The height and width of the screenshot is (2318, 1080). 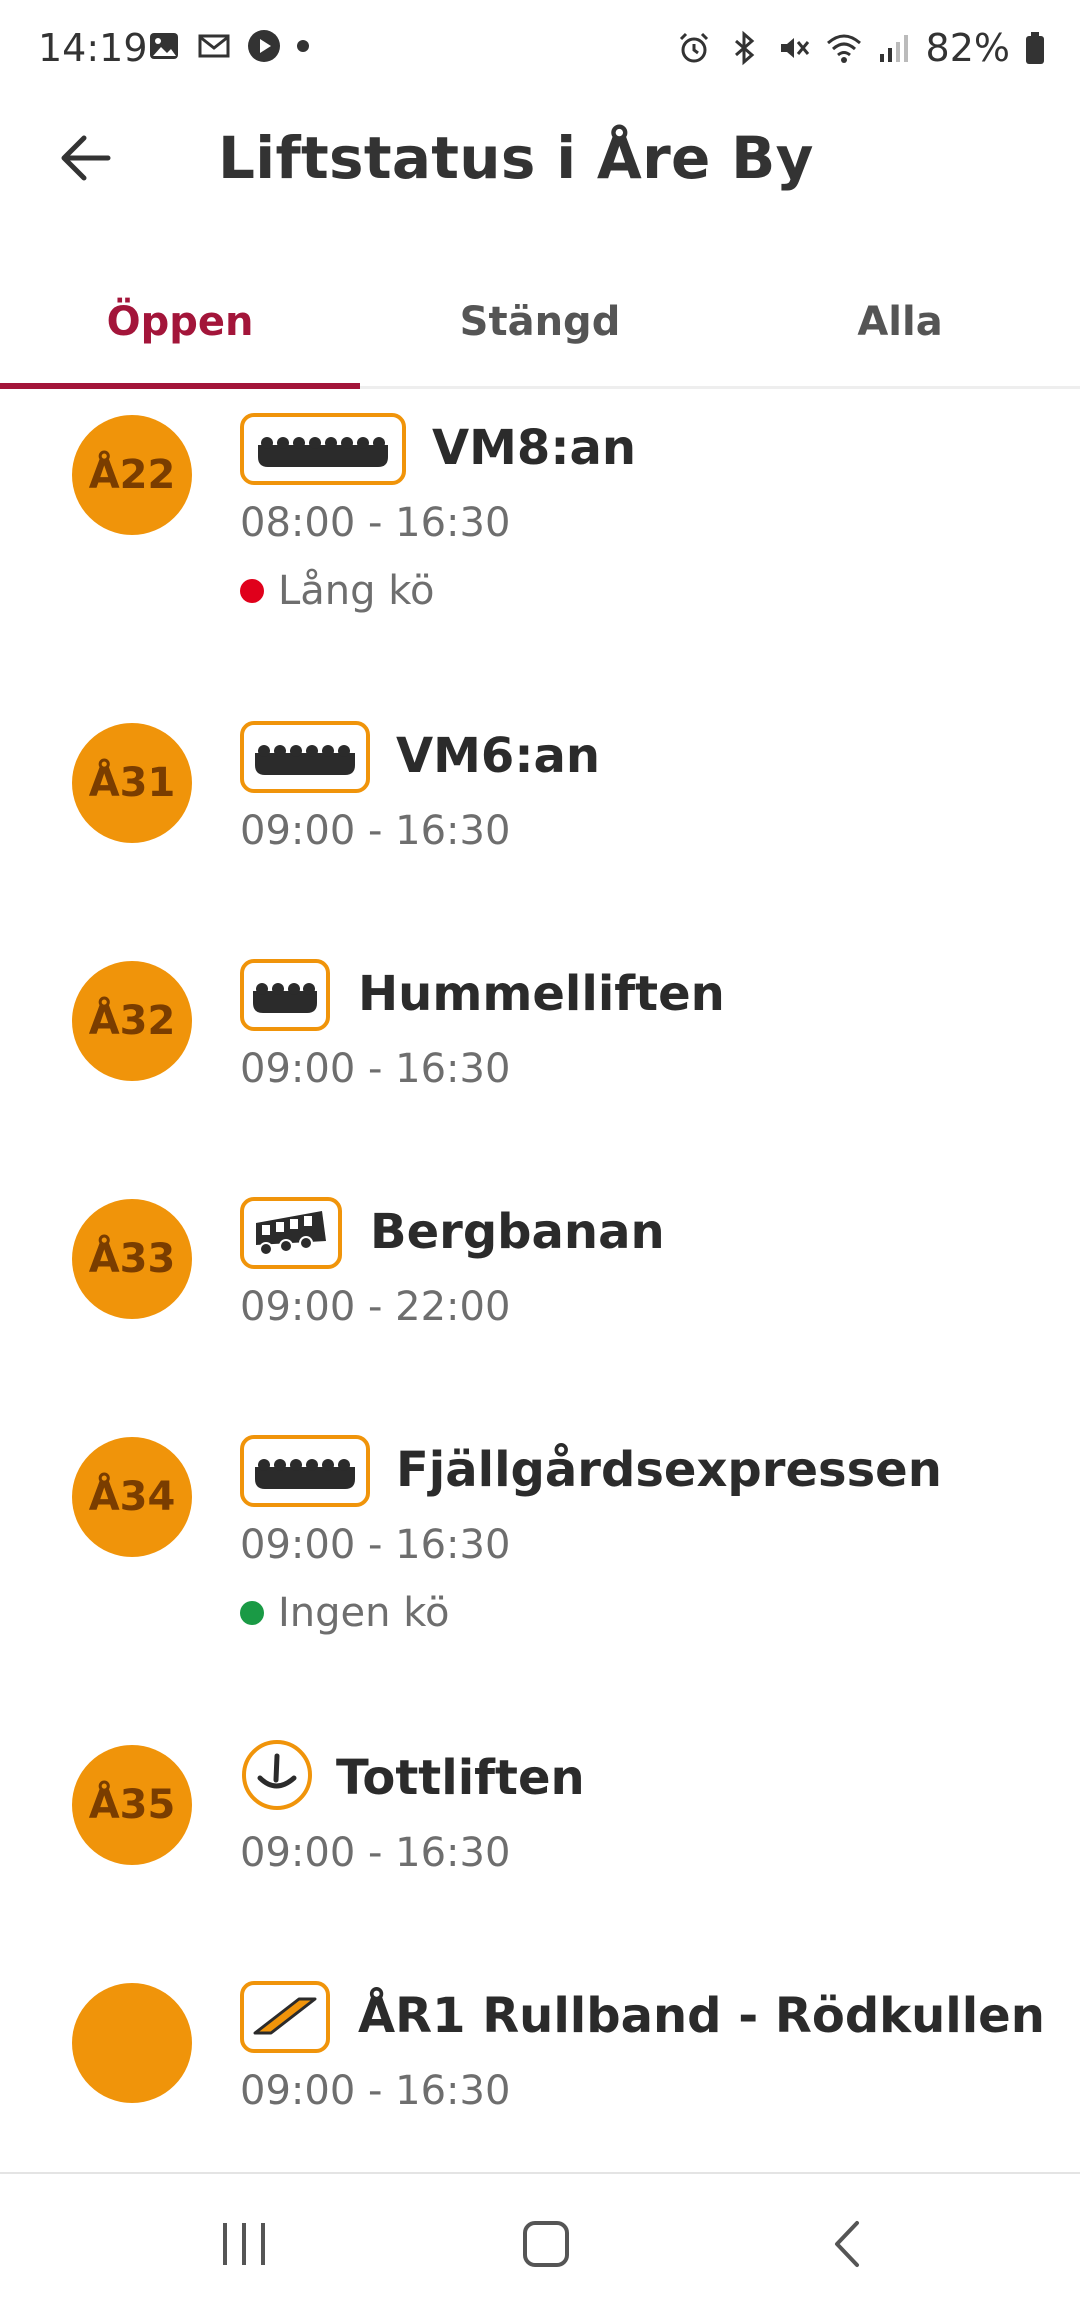 I want to click on lift-hours: 09:00 - 22:00, so click(x=375, y=1307).